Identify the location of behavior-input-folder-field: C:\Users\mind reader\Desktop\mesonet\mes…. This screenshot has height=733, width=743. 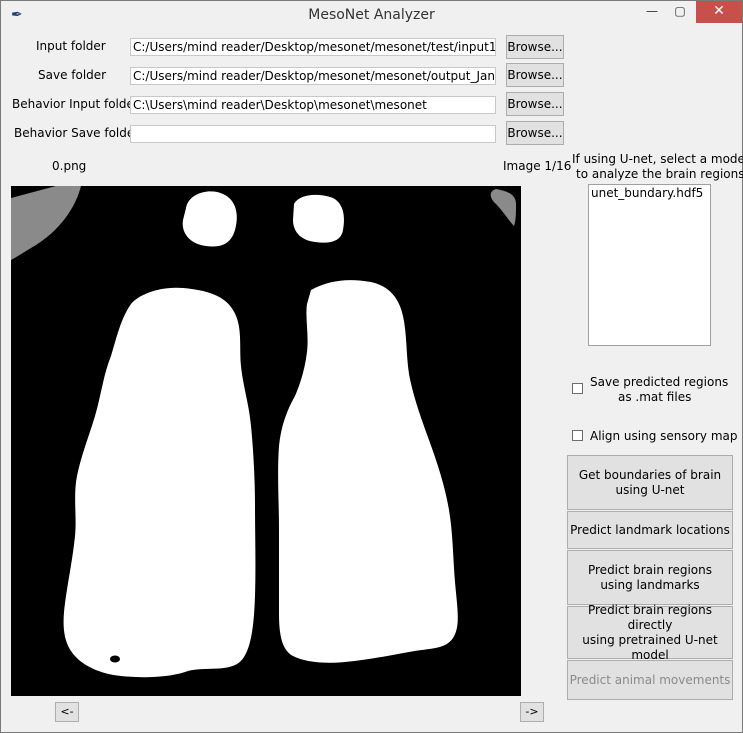
(313, 105).